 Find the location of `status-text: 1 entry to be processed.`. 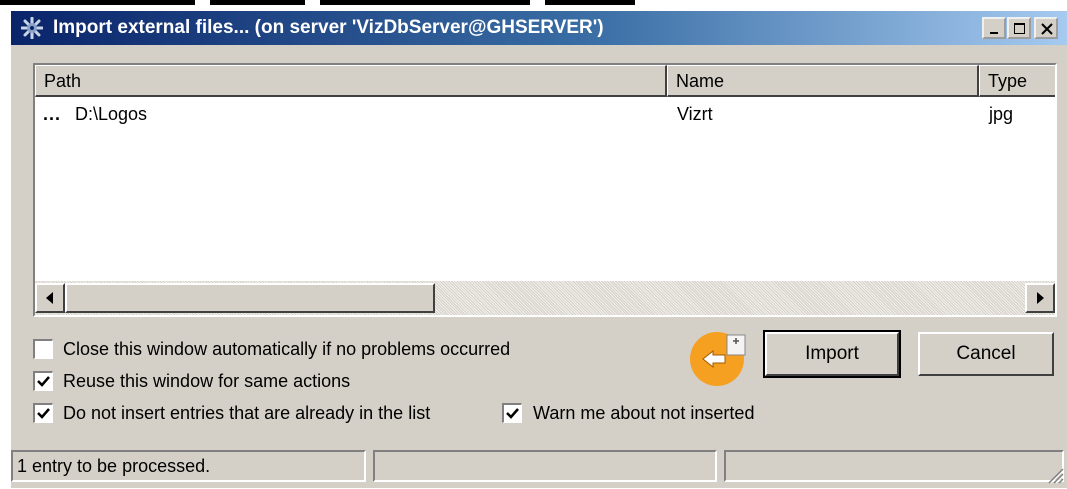

status-text: 1 entry to be processed. is located at coordinates (188, 466).